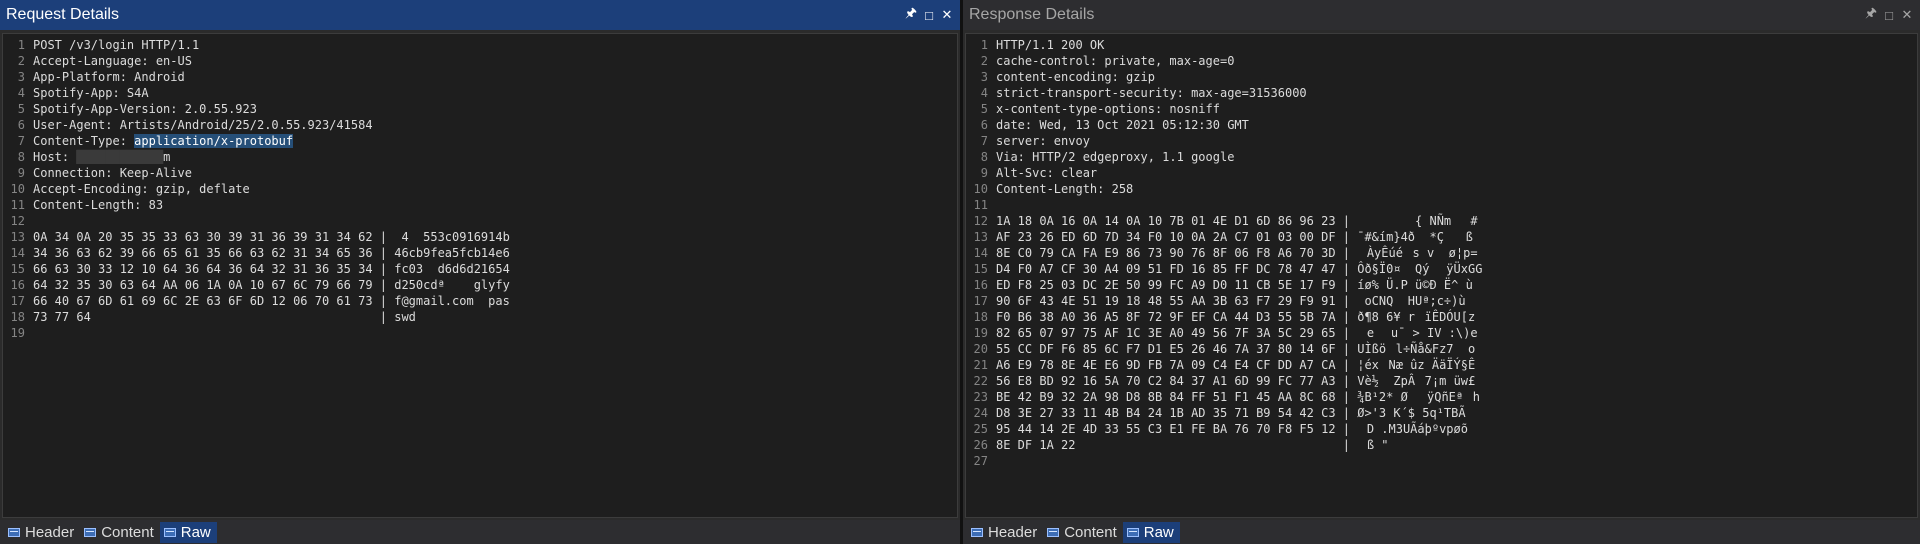 The image size is (1920, 544). I want to click on line-number: 17, so click(17, 301).